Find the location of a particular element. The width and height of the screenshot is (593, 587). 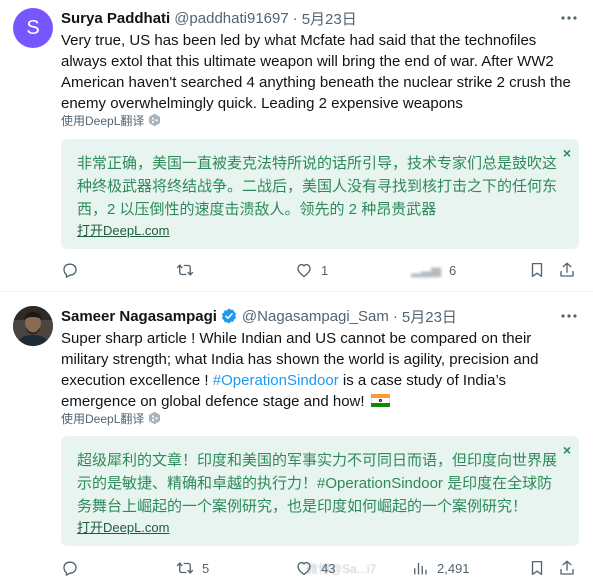

retweet-button: 5 is located at coordinates (192, 568).